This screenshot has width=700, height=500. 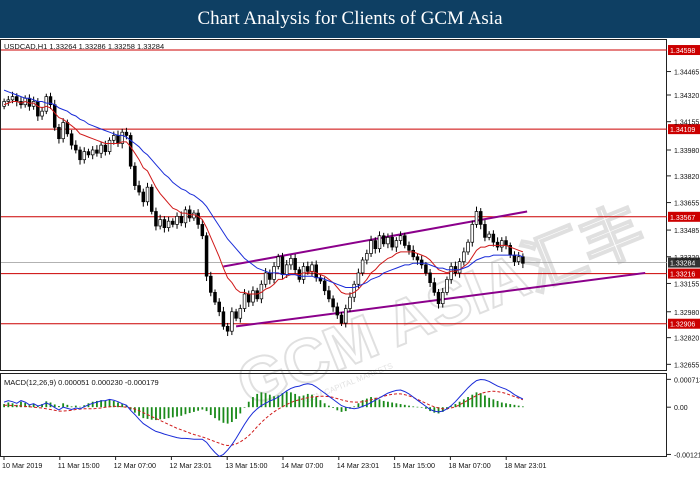 I want to click on level-label: 1.32906, so click(x=682, y=325).